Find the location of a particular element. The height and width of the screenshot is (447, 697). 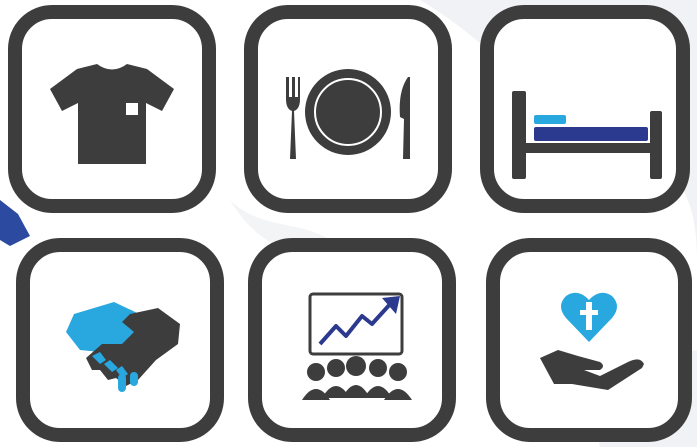

heart-cross-hand-icon is located at coordinates (592, 341).